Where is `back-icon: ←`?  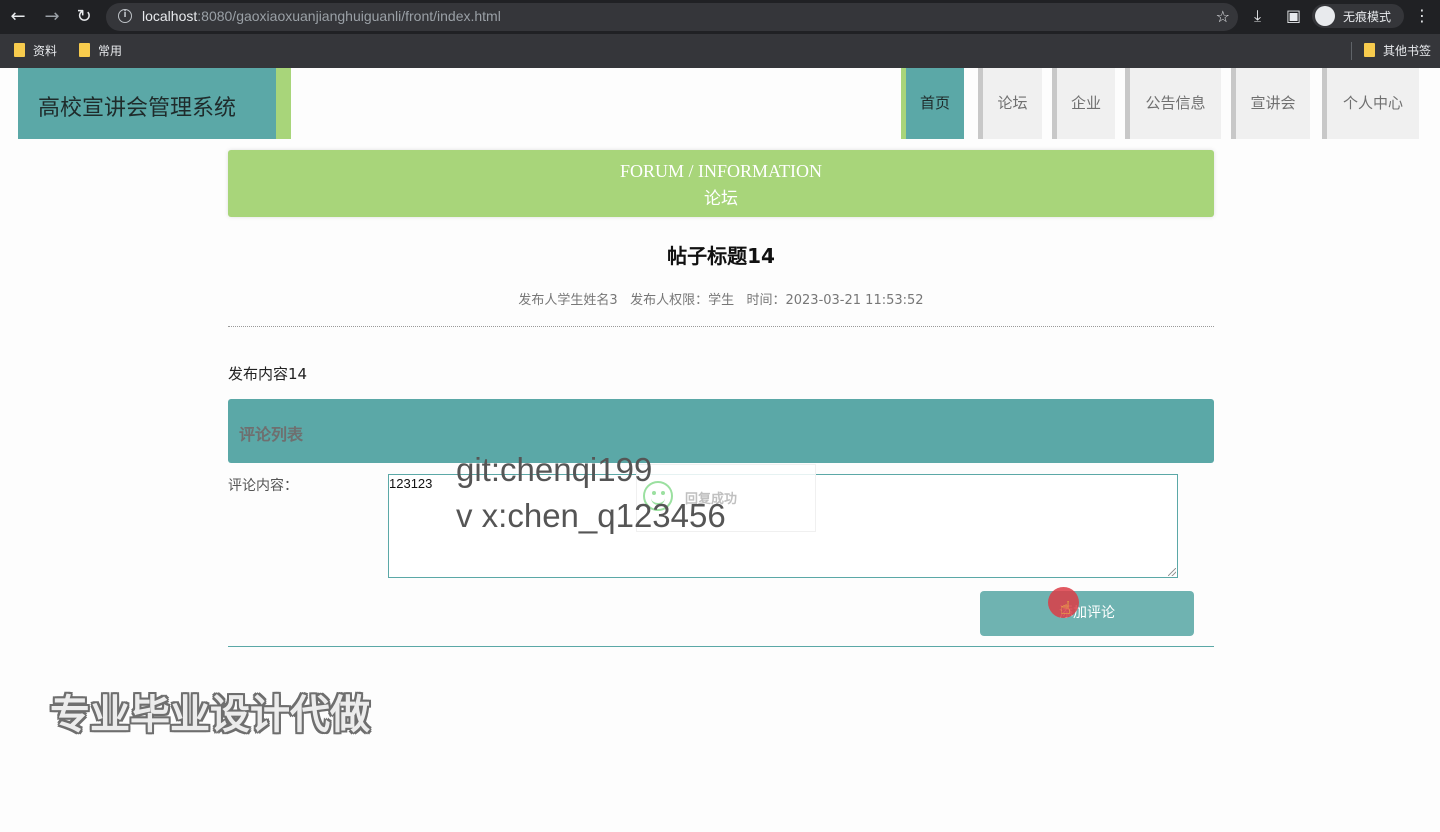 back-icon: ← is located at coordinates (18, 17).